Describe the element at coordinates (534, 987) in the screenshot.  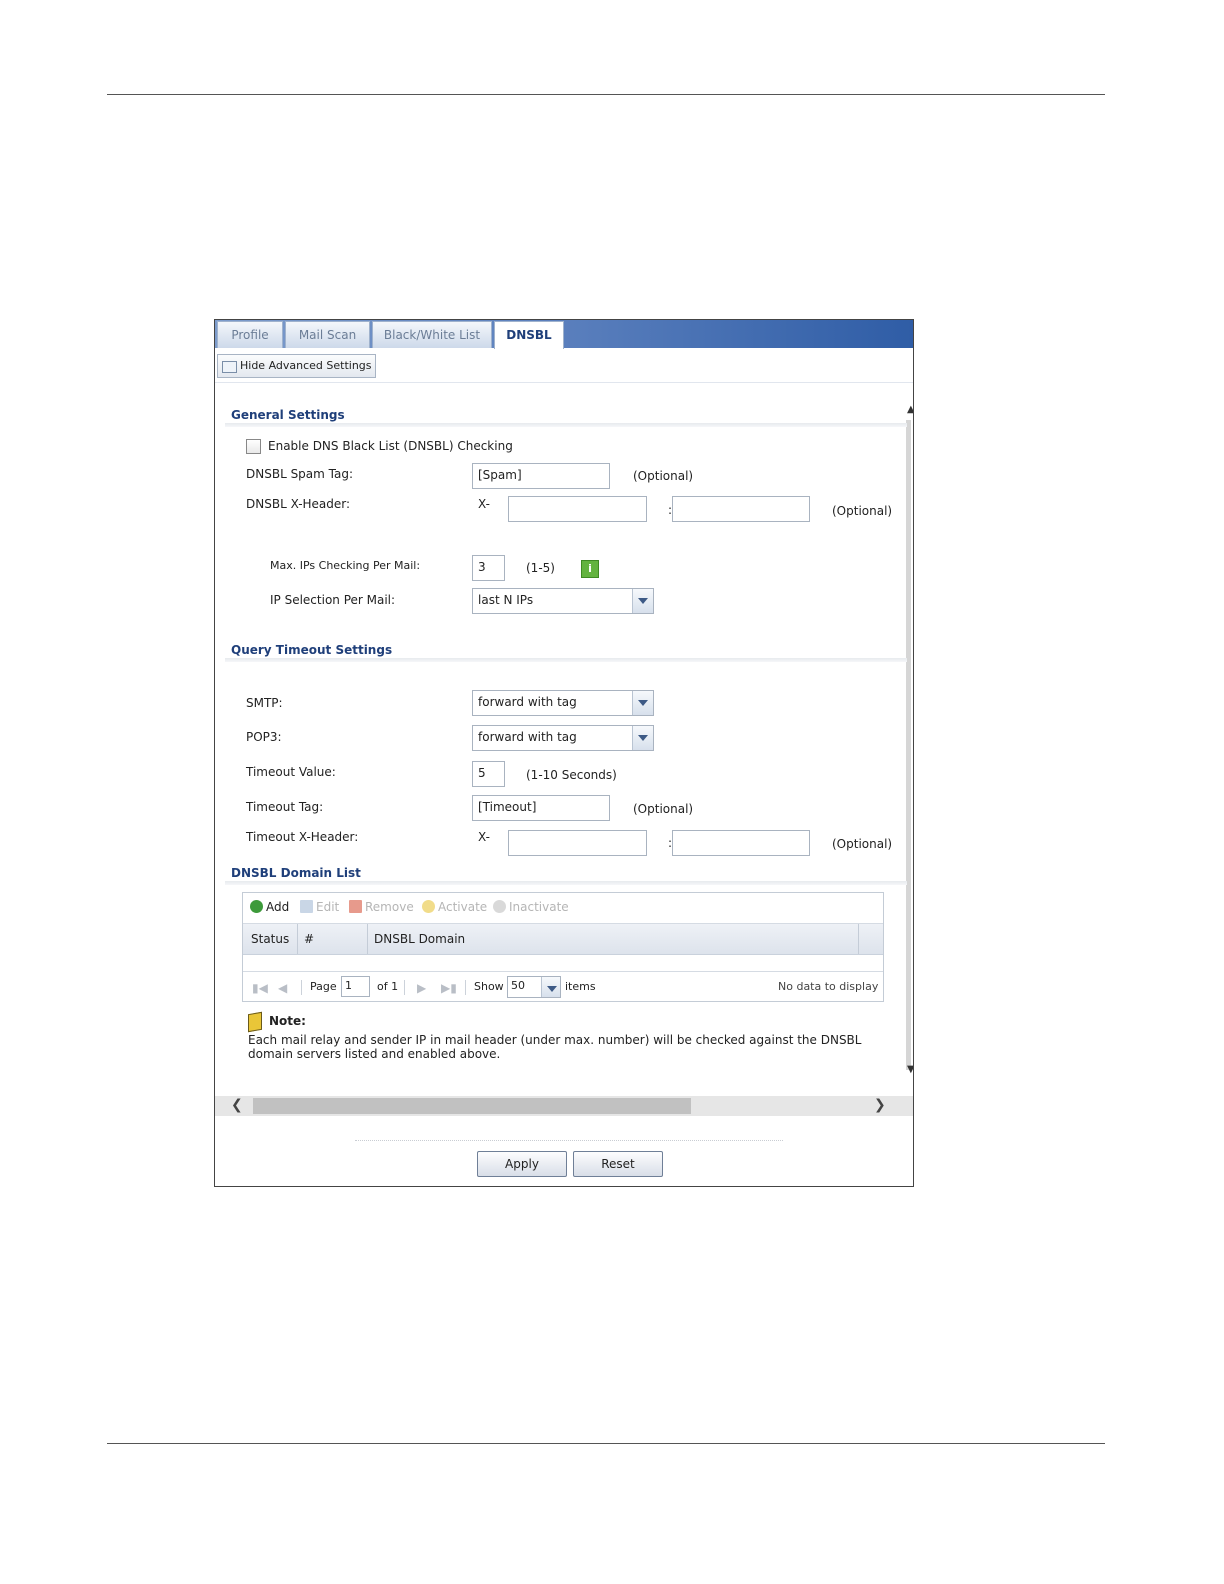
I see `page-size-select: 50` at that location.